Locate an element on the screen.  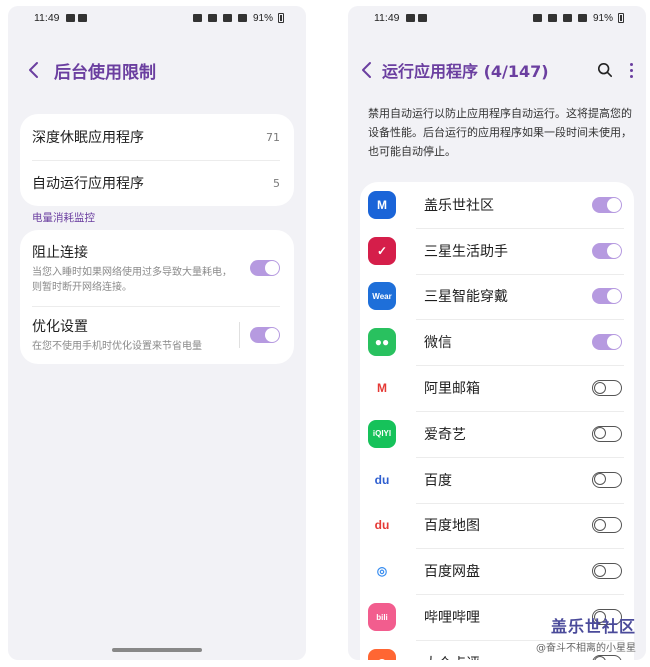
bilibili-icon: bili is located at coordinates (382, 617).